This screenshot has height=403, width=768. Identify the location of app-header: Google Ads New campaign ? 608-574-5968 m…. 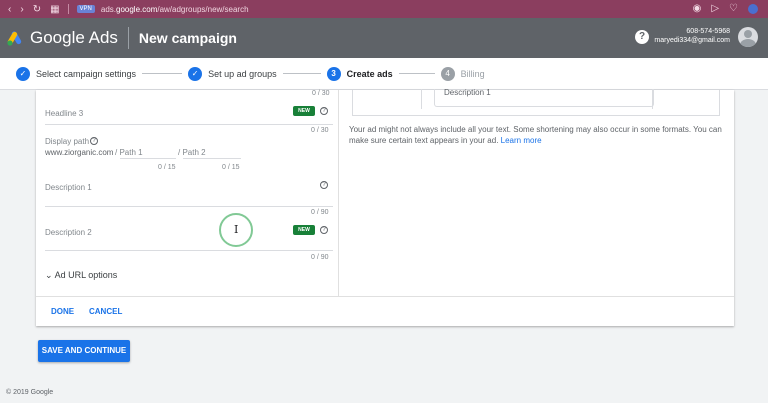
(384, 38).